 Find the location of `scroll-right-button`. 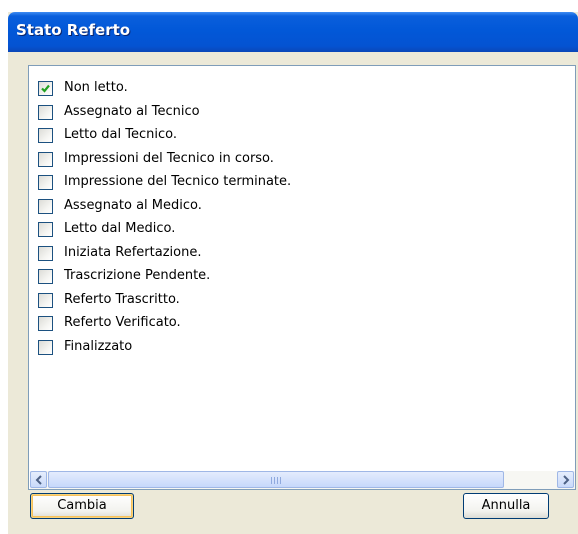

scroll-right-button is located at coordinates (565, 479).